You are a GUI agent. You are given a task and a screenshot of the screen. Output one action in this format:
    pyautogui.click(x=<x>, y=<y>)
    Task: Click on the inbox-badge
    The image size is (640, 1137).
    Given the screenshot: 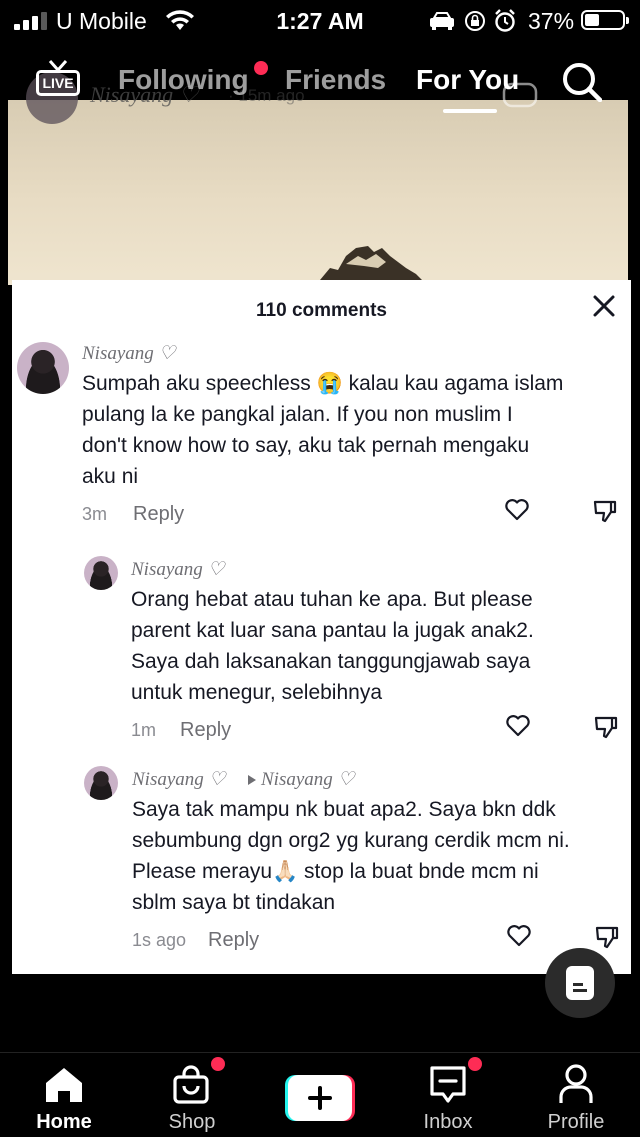 What is the action you would take?
    pyautogui.click(x=475, y=1064)
    